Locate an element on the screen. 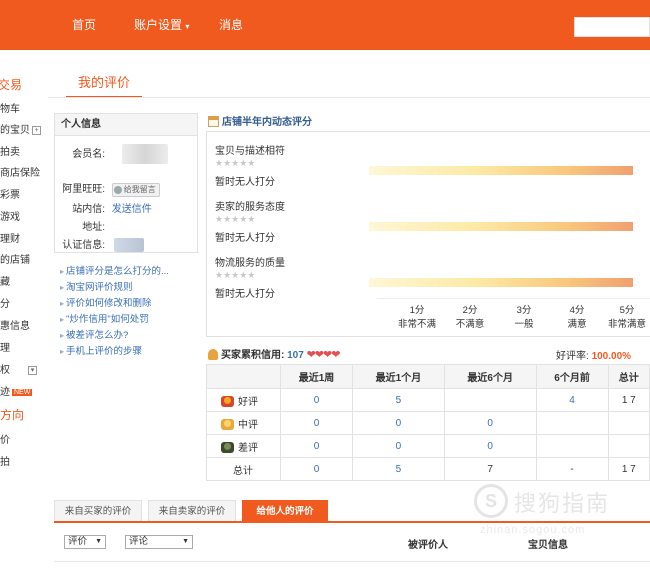  sidebar-item-auction: 拍卖 is located at coordinates (10, 150).